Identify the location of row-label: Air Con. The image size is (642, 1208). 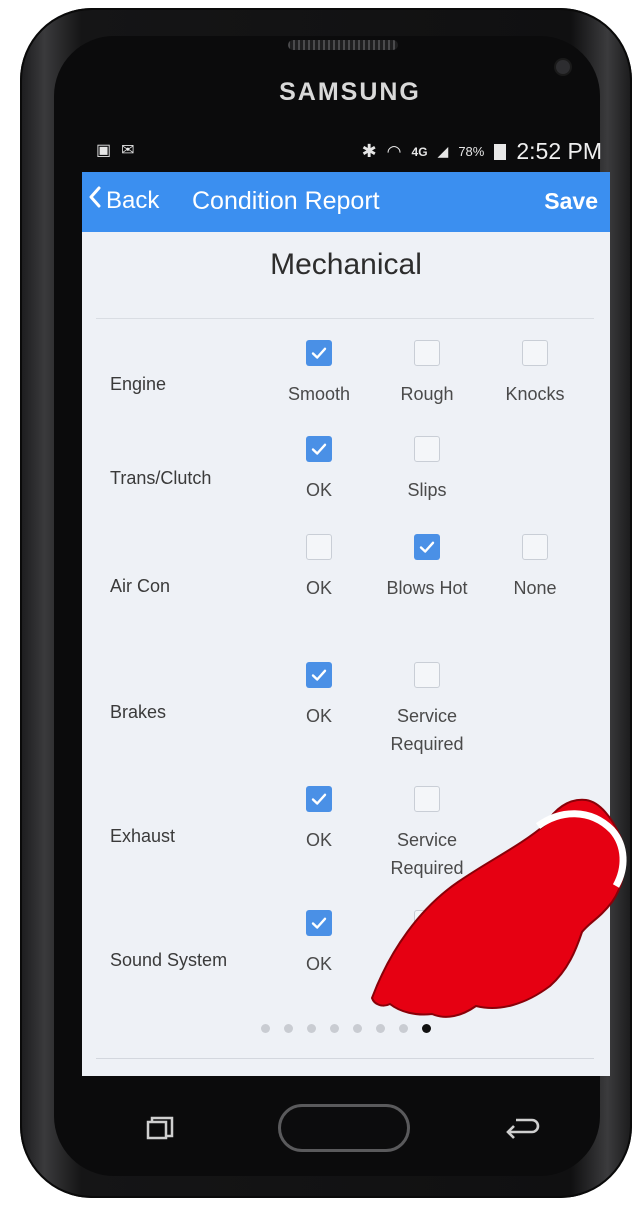
(140, 586).